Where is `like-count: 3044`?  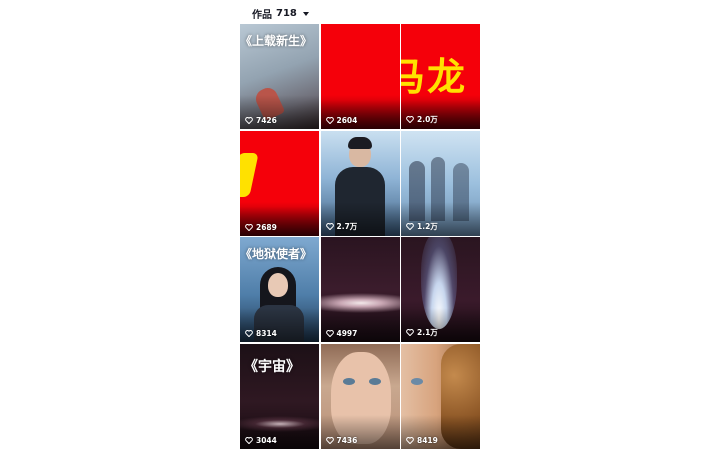 like-count: 3044 is located at coordinates (261, 440).